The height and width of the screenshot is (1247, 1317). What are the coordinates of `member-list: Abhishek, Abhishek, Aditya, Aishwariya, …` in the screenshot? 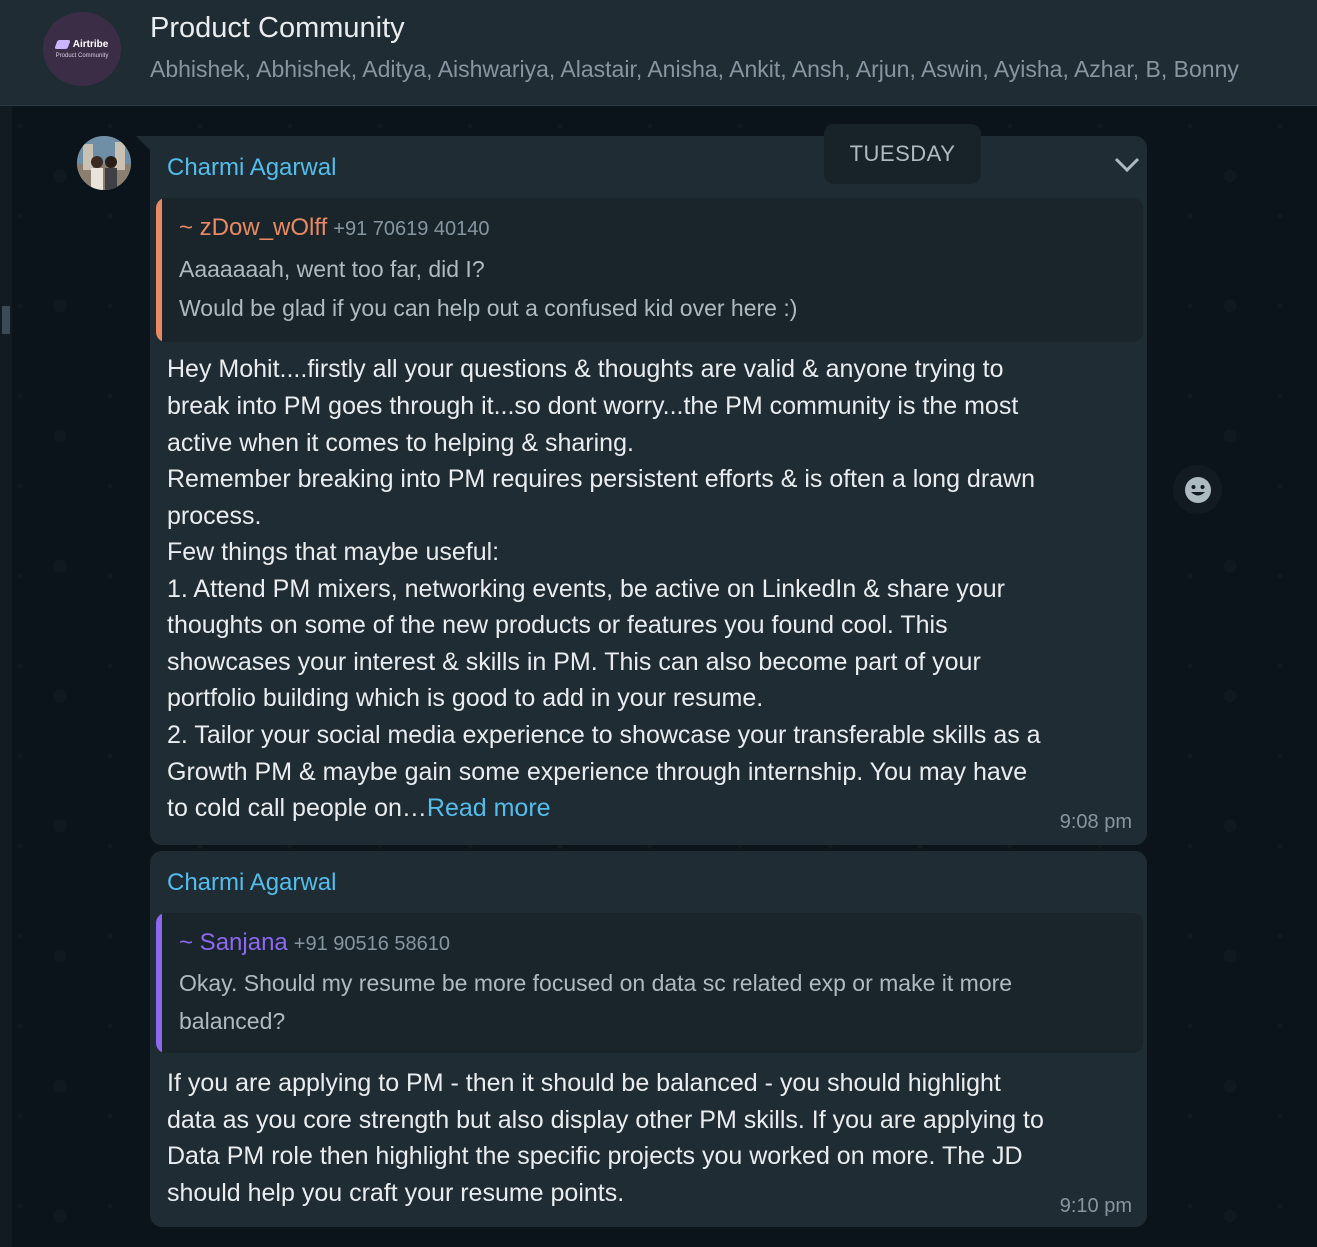 It's located at (694, 69).